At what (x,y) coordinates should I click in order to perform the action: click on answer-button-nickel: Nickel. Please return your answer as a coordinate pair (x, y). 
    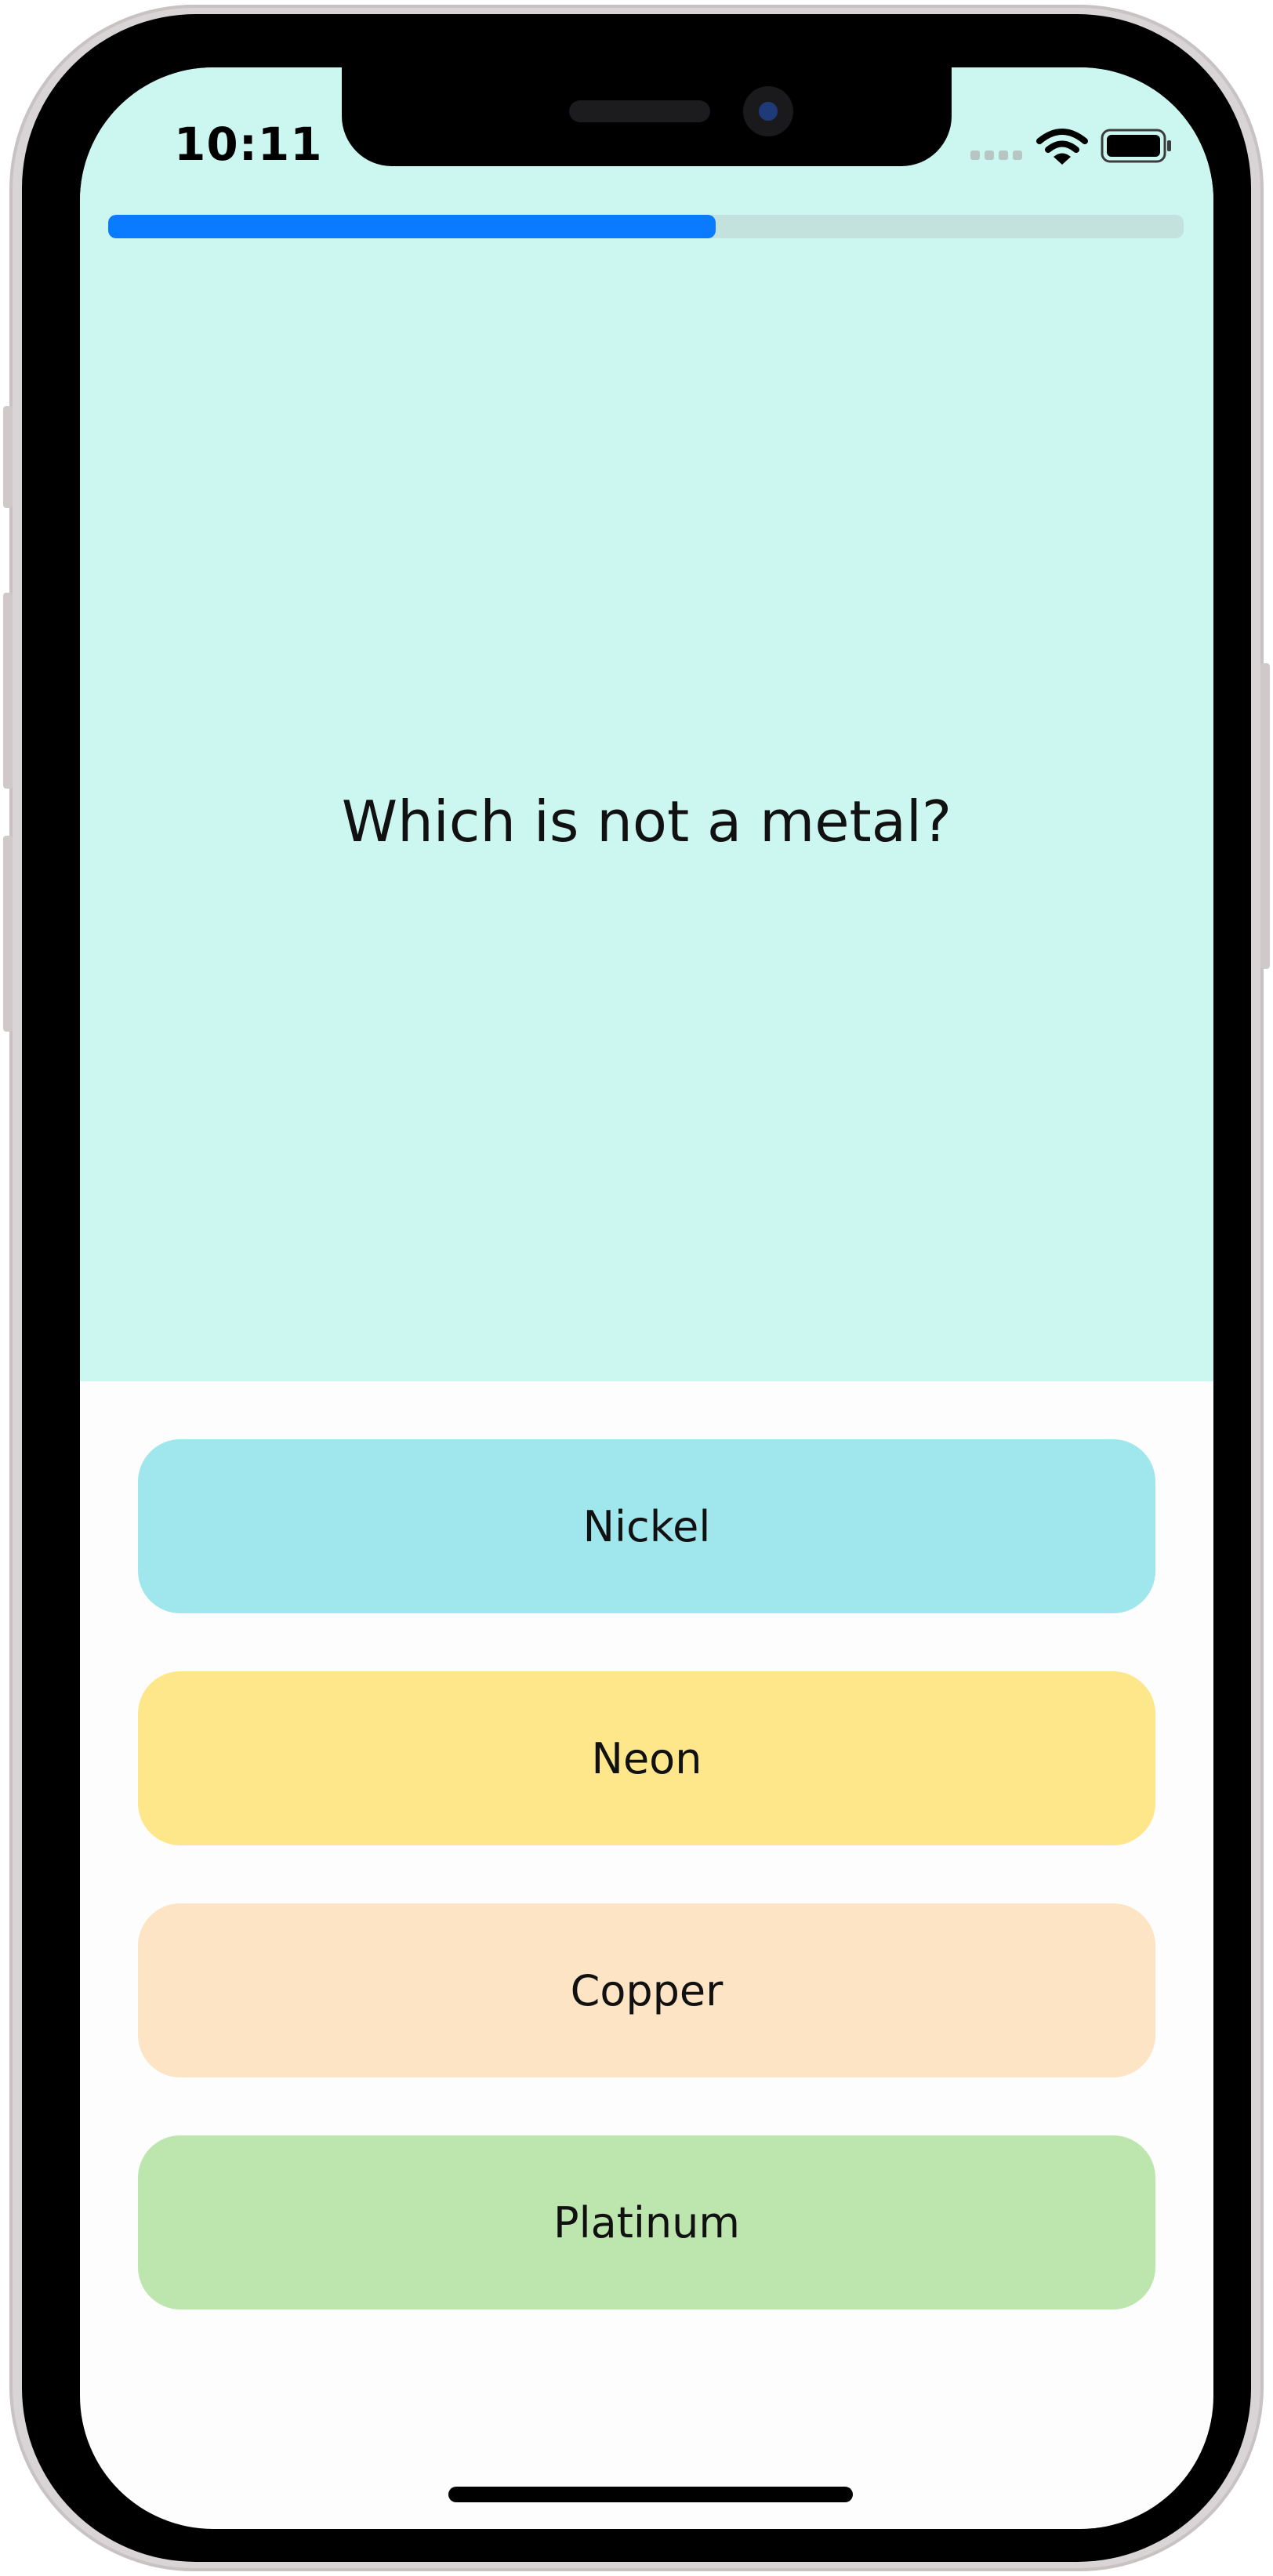
    Looking at the image, I should click on (646, 1526).